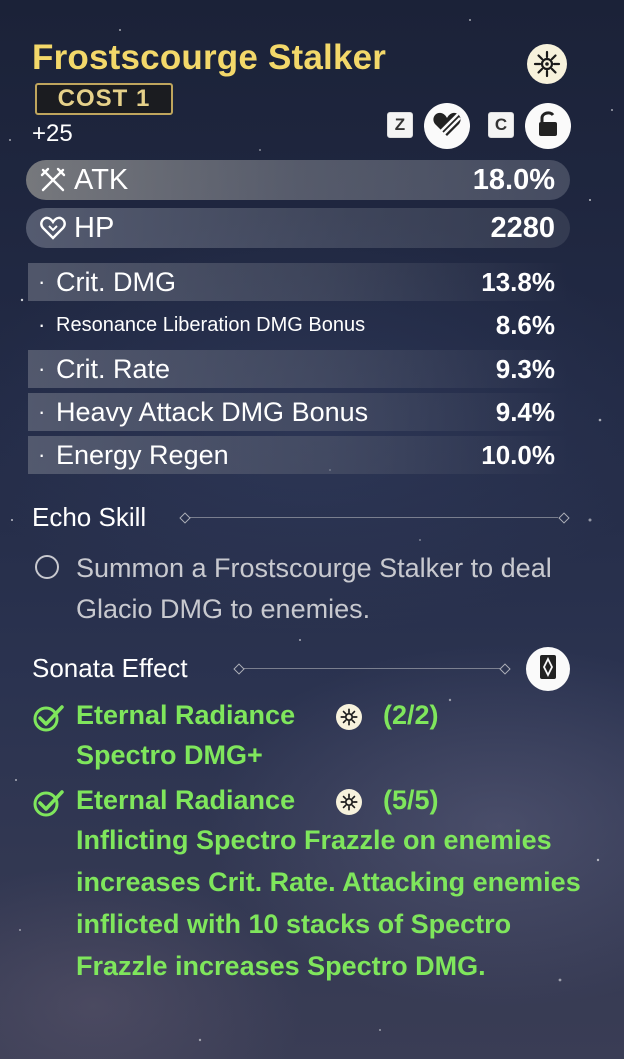 Image resolution: width=624 pixels, height=1059 pixels. I want to click on sub-stat-label: Crit. Rate, so click(113, 368).